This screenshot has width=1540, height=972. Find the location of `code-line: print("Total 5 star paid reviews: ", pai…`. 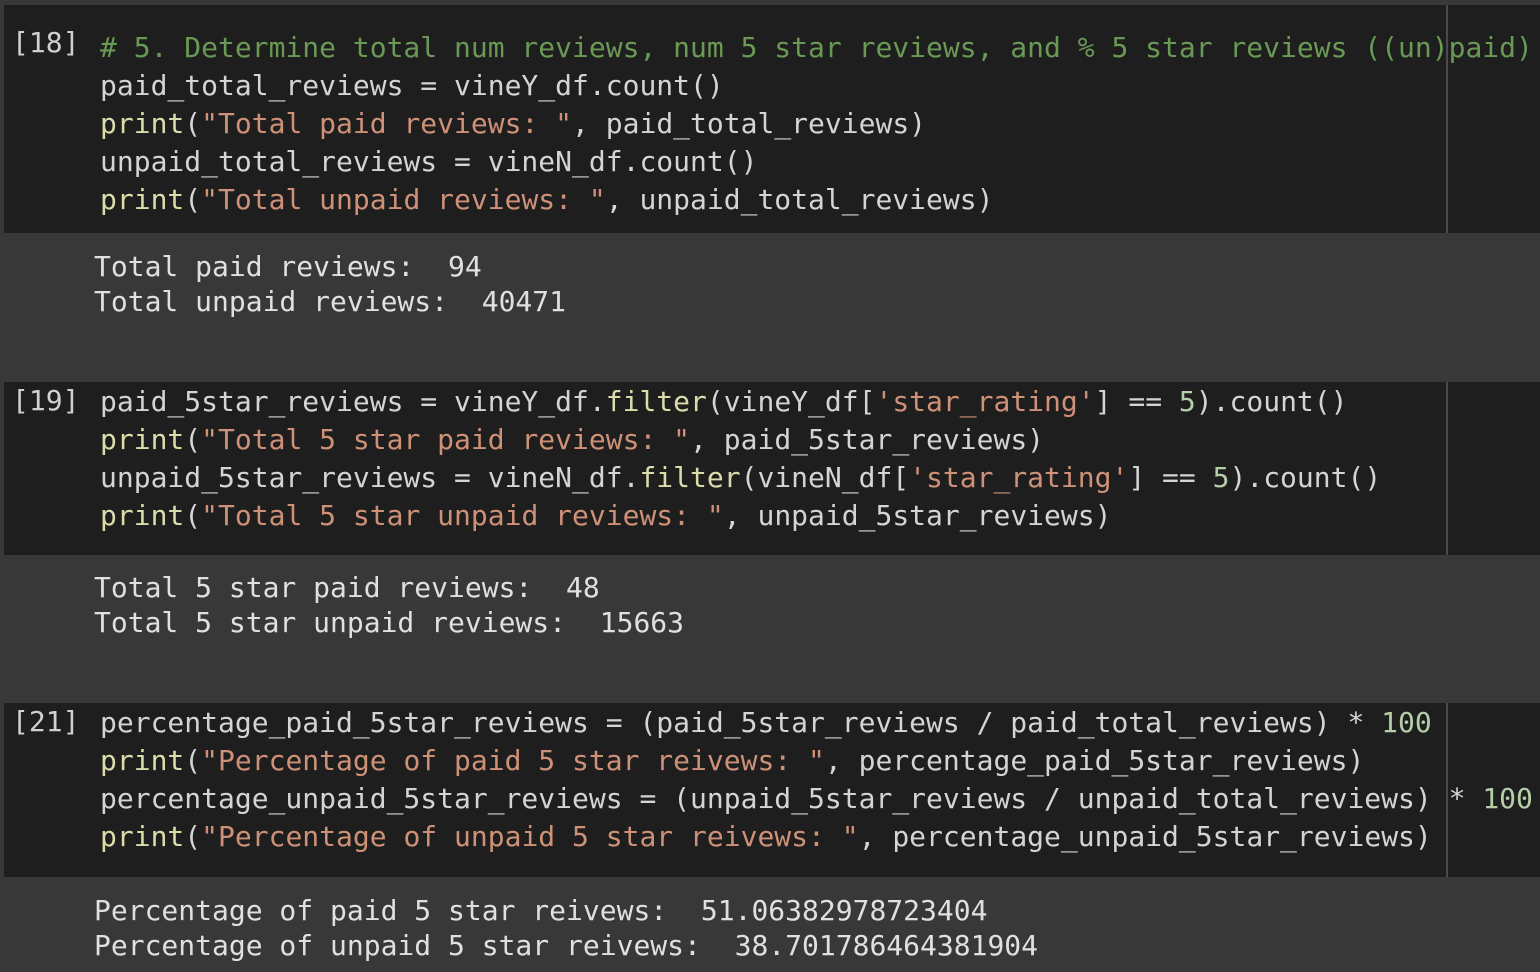

code-line: print("Total 5 star paid reviews: ", pai… is located at coordinates (740, 440).